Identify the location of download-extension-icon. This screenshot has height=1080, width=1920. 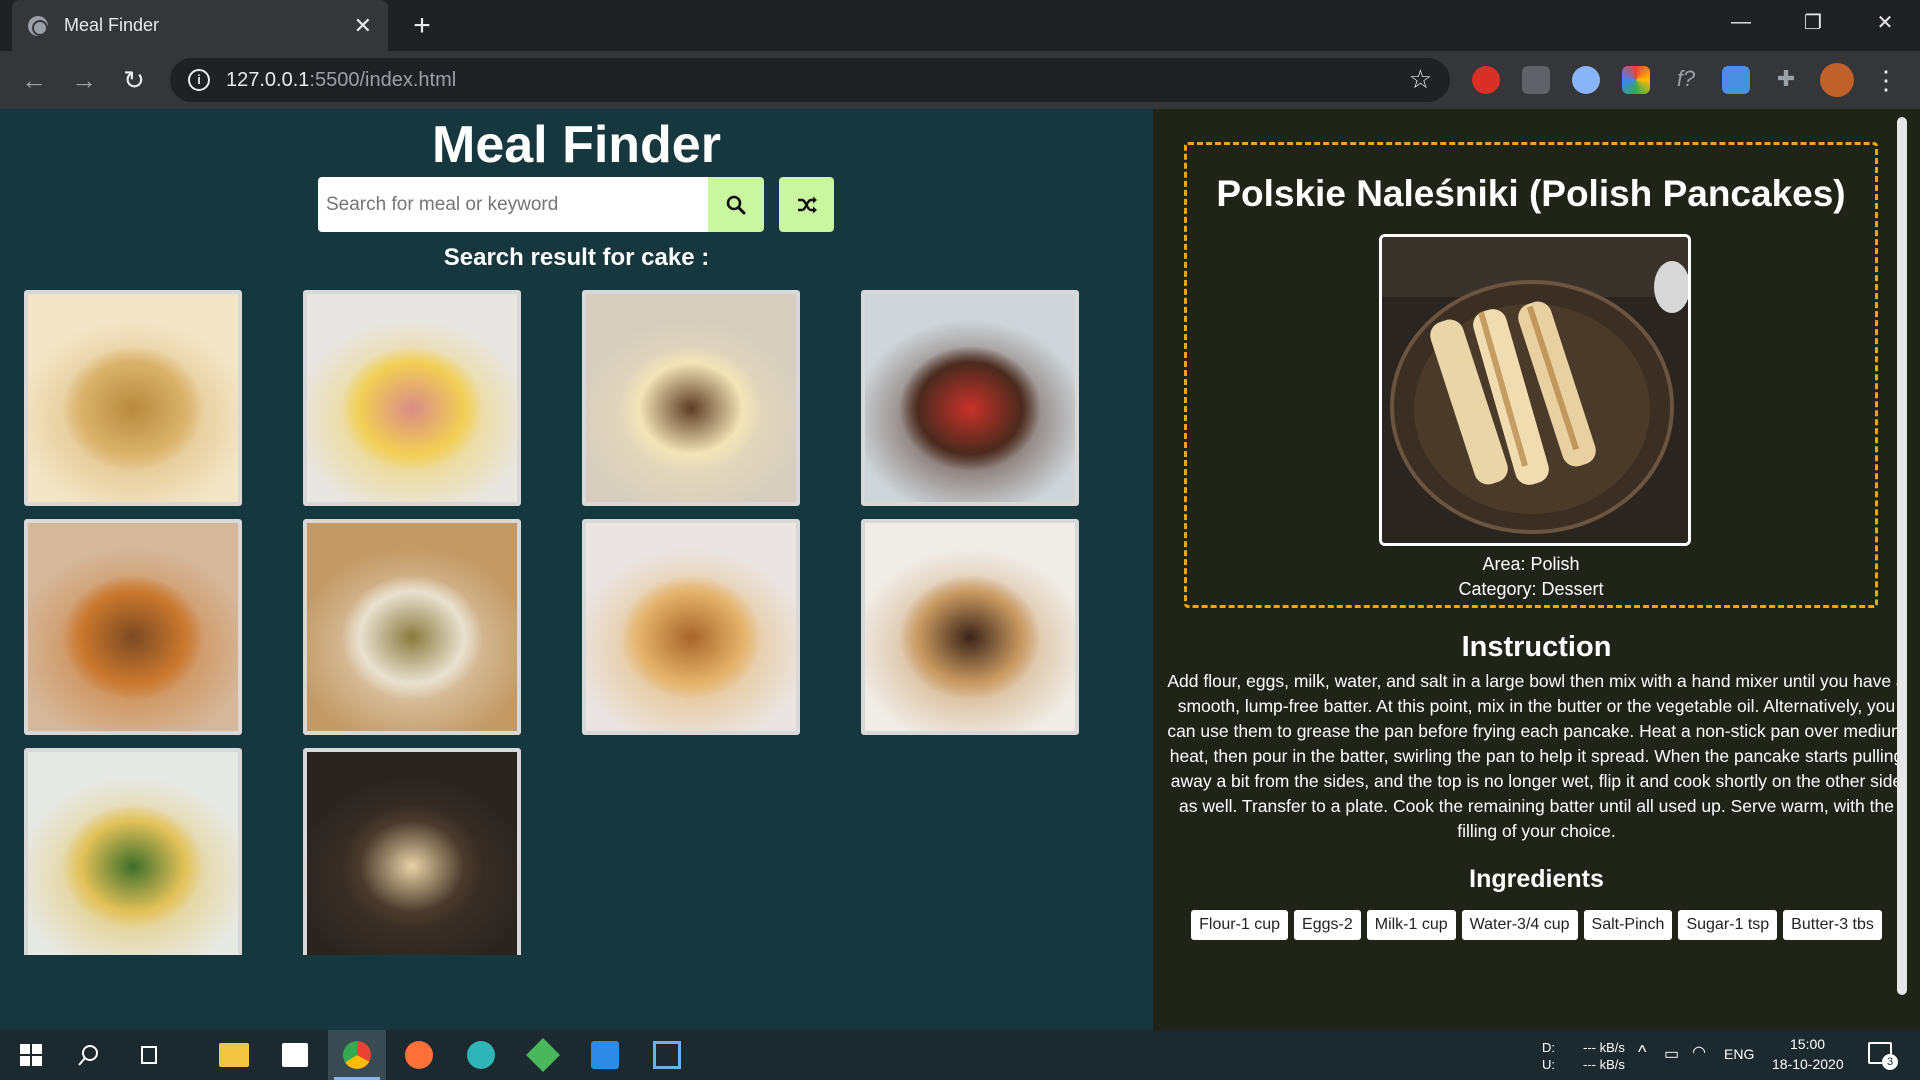
(1736, 80).